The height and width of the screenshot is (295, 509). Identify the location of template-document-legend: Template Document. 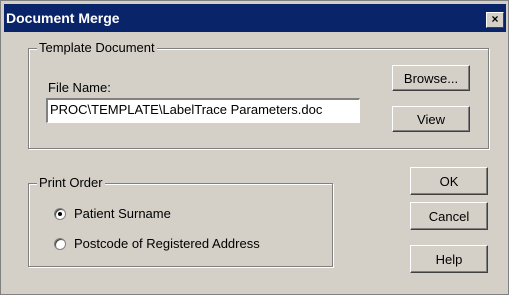
(97, 47).